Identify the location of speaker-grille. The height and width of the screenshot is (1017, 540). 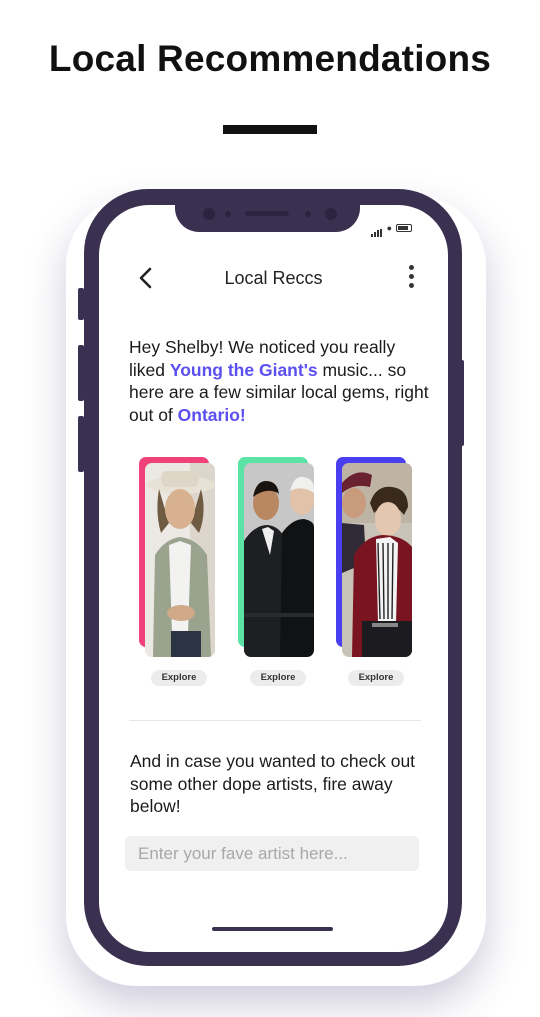
(267, 213).